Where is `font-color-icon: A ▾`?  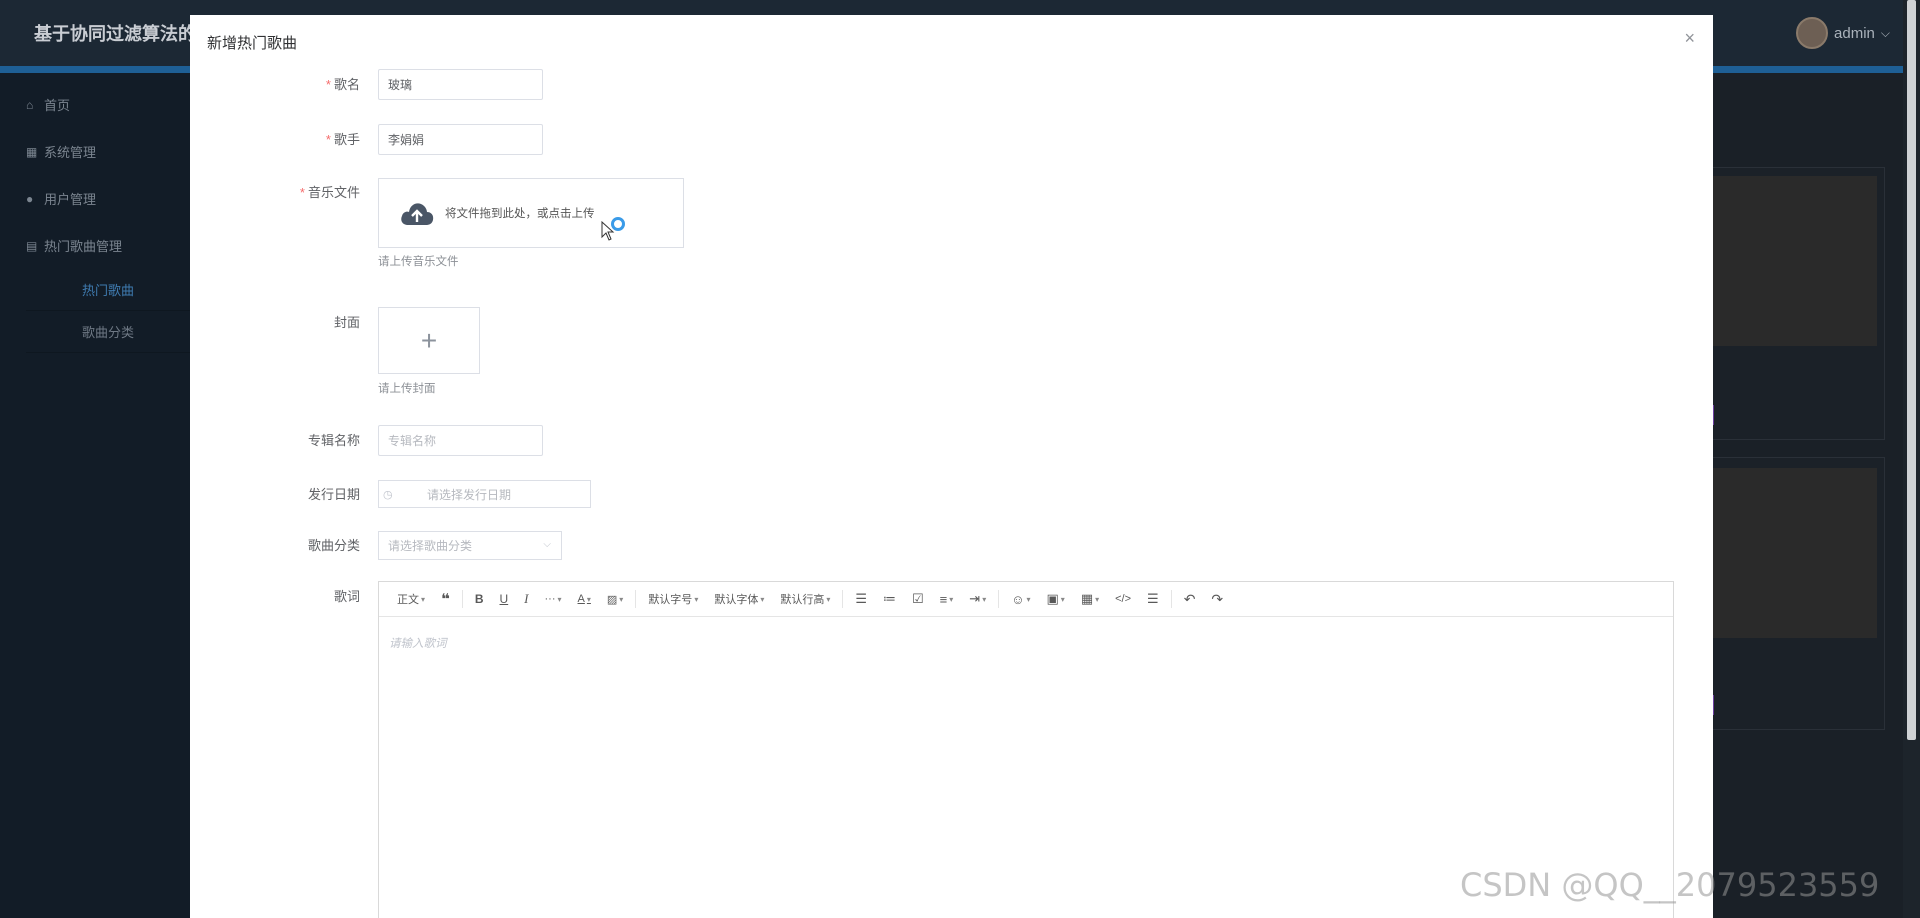 font-color-icon: A ▾ is located at coordinates (584, 599).